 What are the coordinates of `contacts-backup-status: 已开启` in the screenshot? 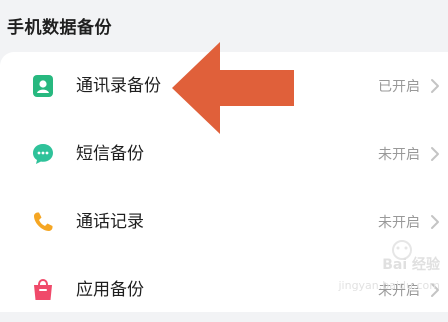 It's located at (399, 87).